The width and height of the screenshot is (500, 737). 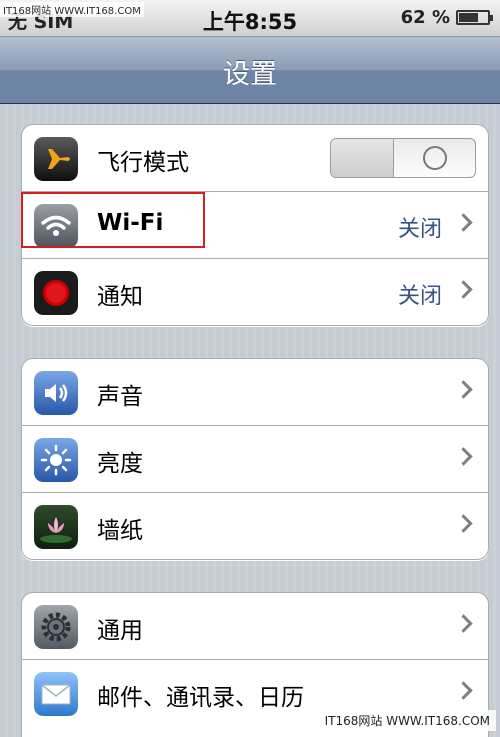 What do you see at coordinates (407, 720) in the screenshot?
I see `site-watermark: IT168网站 WWW.IT168.COM` at bounding box center [407, 720].